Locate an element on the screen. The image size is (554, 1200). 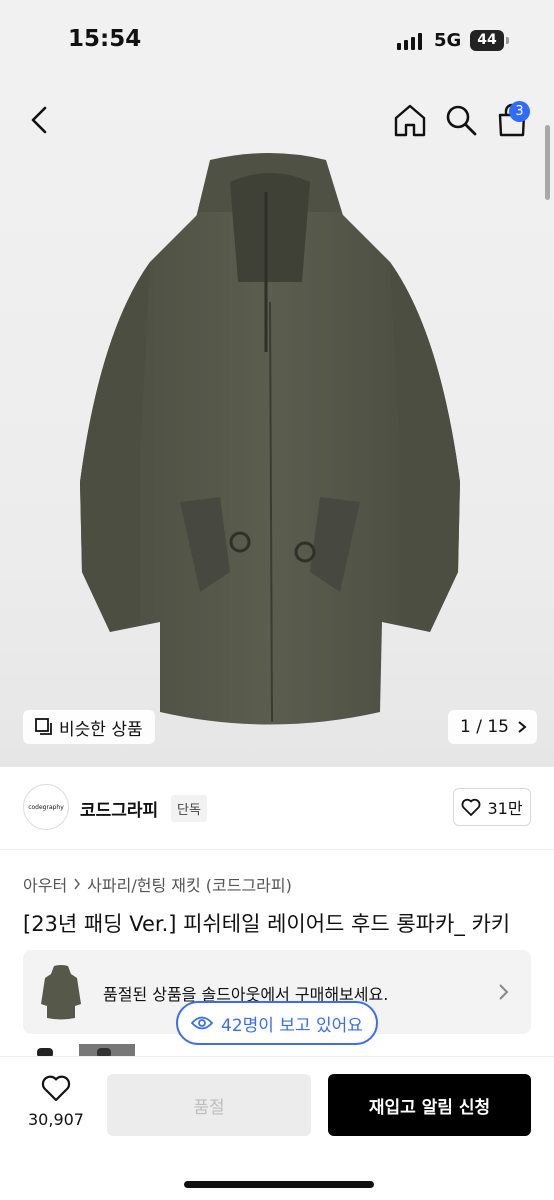
similar-products-button: 비슷한 상품 is located at coordinates (89, 727).